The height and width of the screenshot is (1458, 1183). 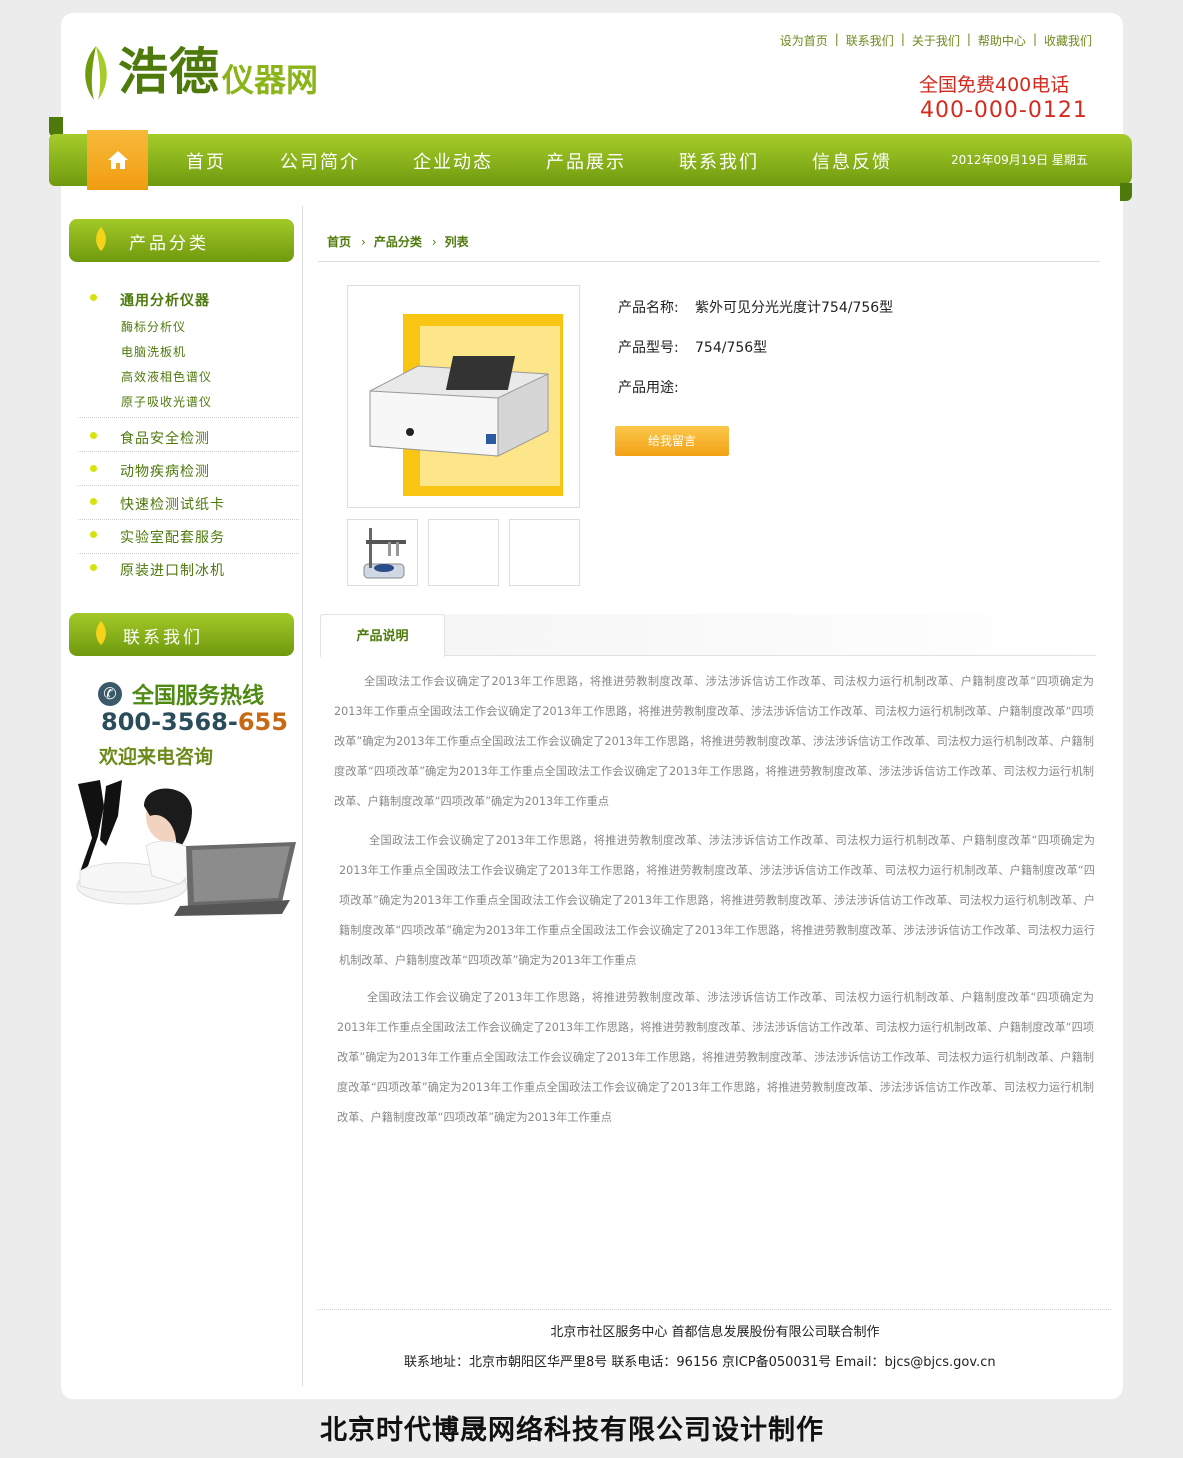 I want to click on breadcrumb: 首页 › 产品分类 › 列表, so click(x=398, y=241).